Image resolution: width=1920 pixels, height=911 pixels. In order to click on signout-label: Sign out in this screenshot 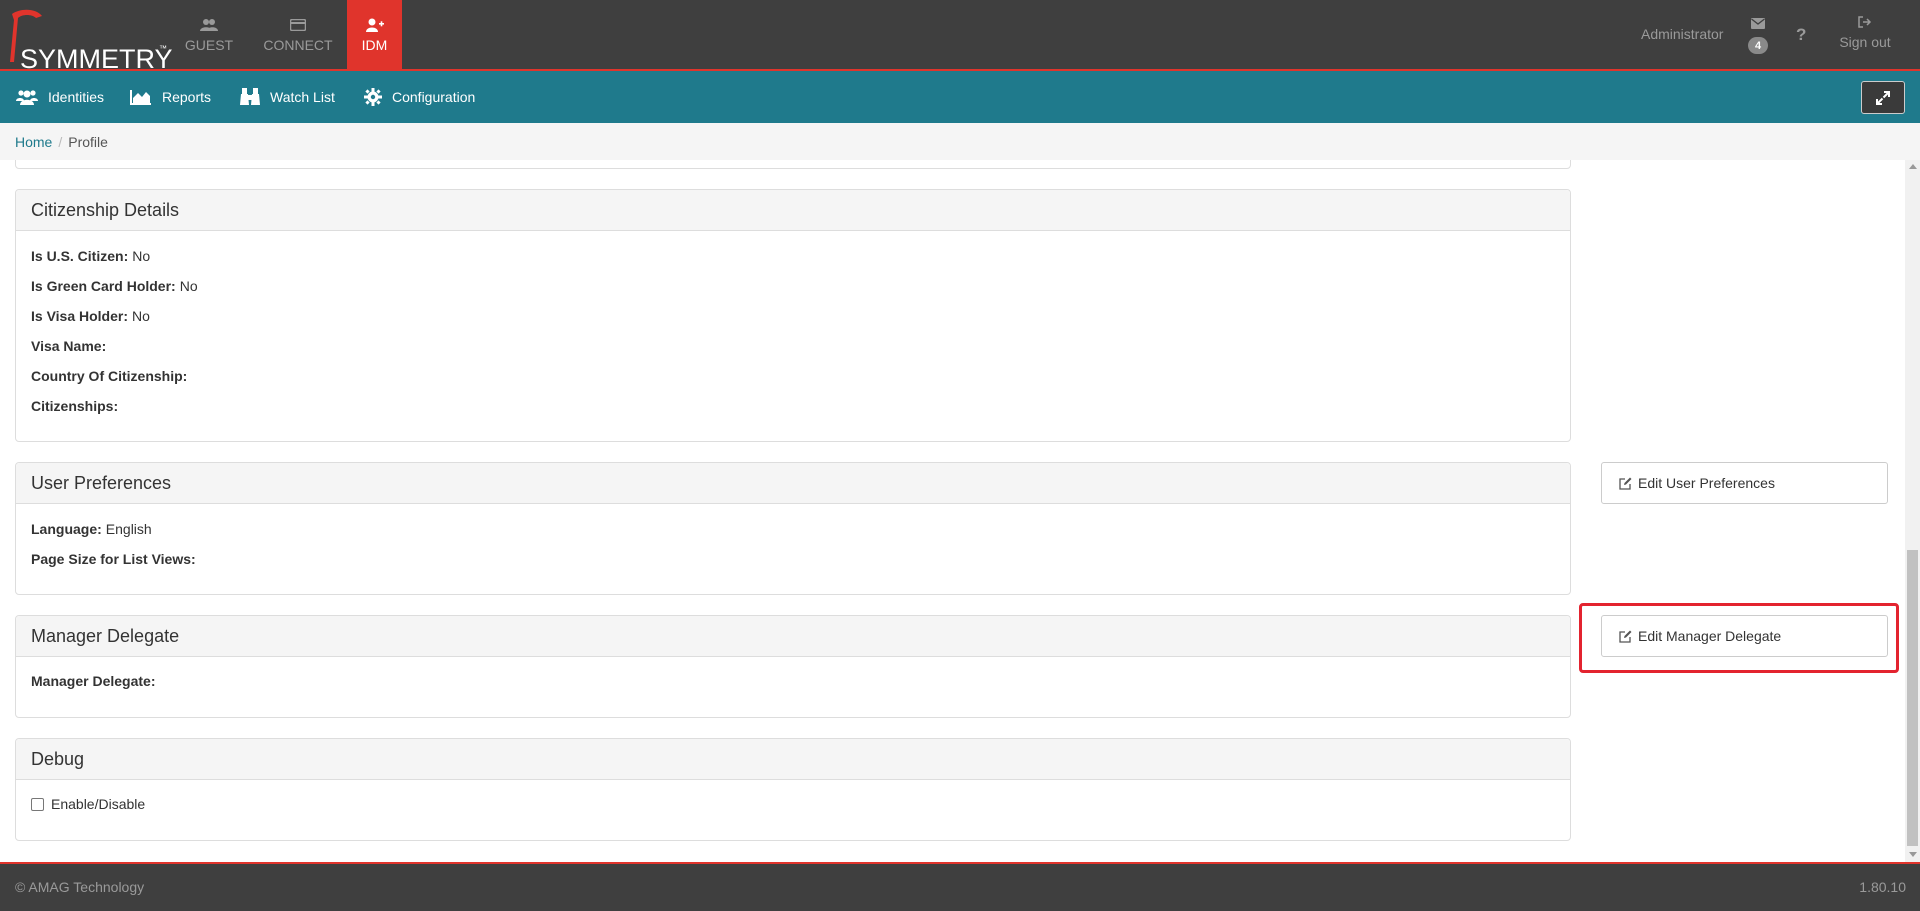, I will do `click(1865, 42)`.